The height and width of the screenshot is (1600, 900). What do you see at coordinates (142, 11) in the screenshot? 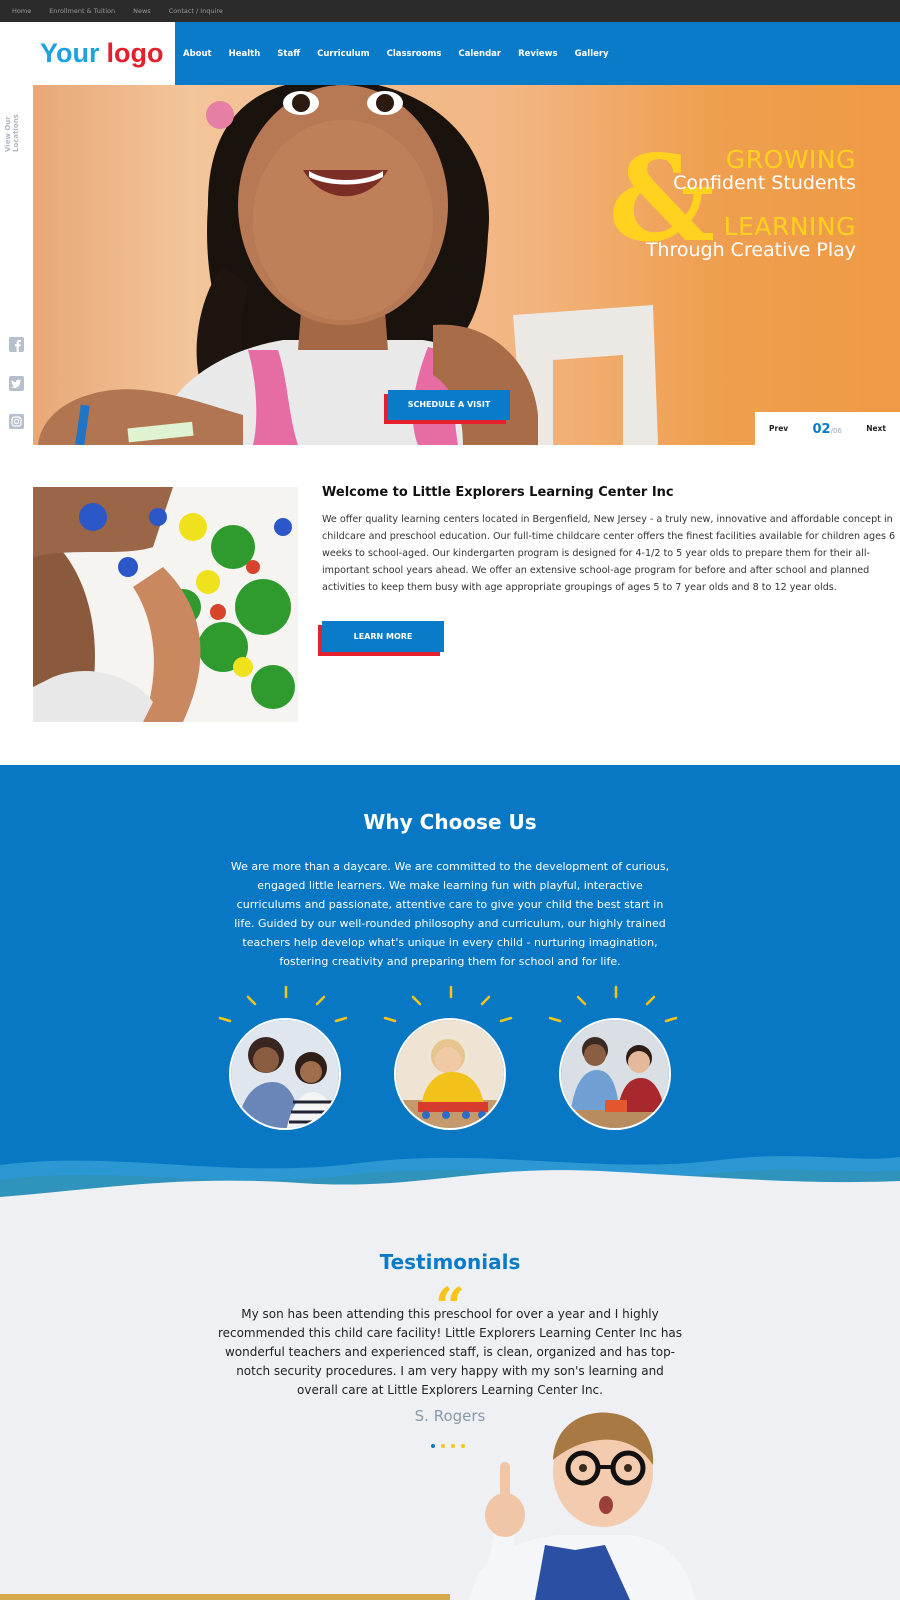
I see `utility-link-news: News` at bounding box center [142, 11].